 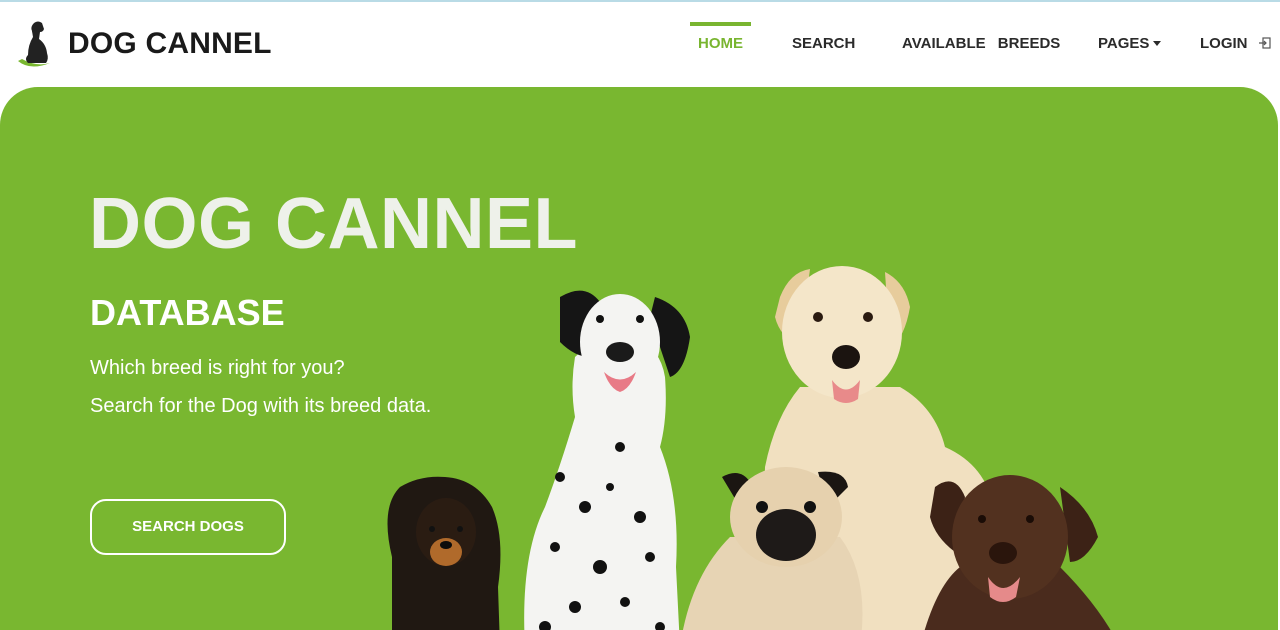 What do you see at coordinates (170, 43) in the screenshot?
I see `brand-name: DOG CANNEL` at bounding box center [170, 43].